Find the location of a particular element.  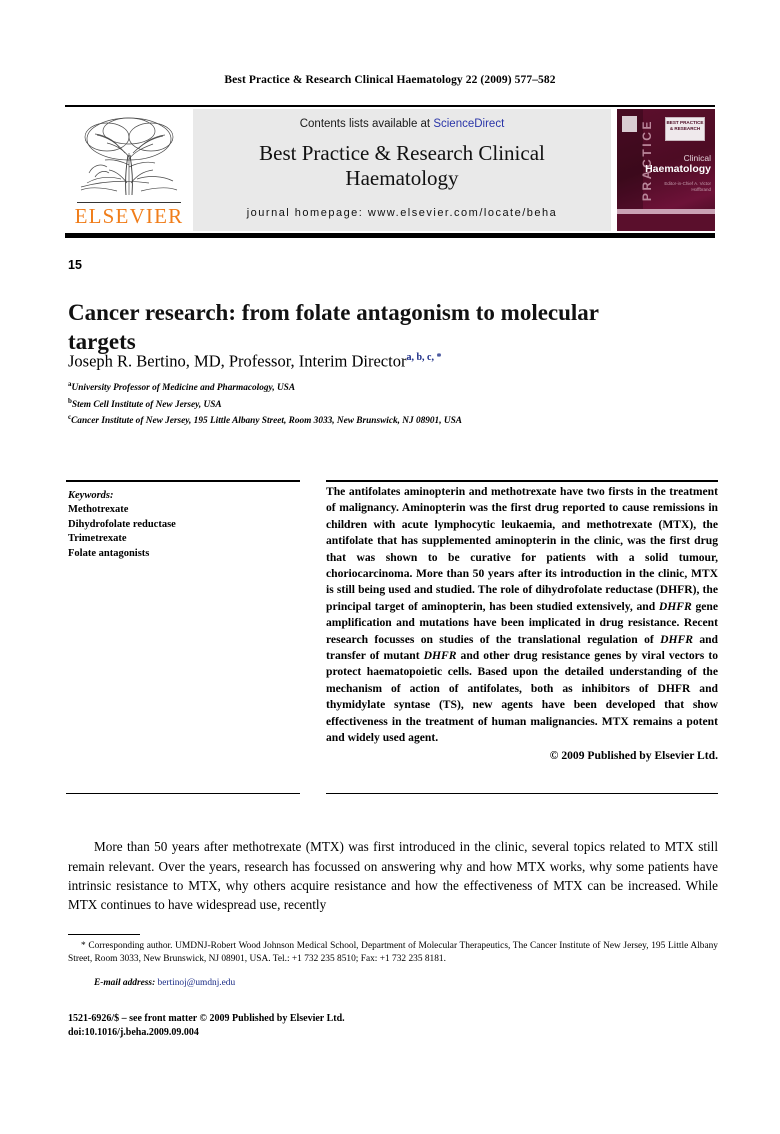

elsevier-logo: ELSEVIER is located at coordinates (129, 171).